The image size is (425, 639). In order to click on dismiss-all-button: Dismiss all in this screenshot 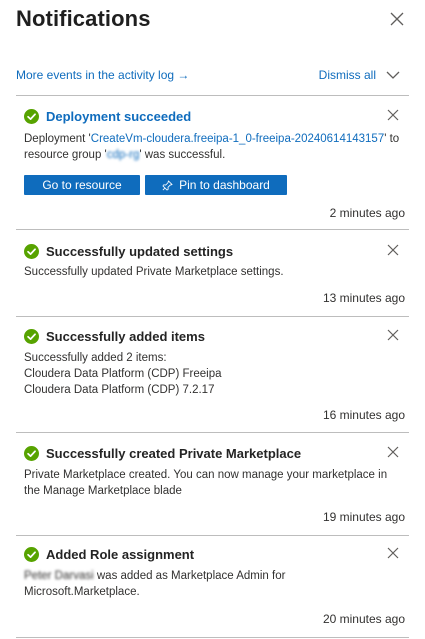, I will do `click(359, 75)`.